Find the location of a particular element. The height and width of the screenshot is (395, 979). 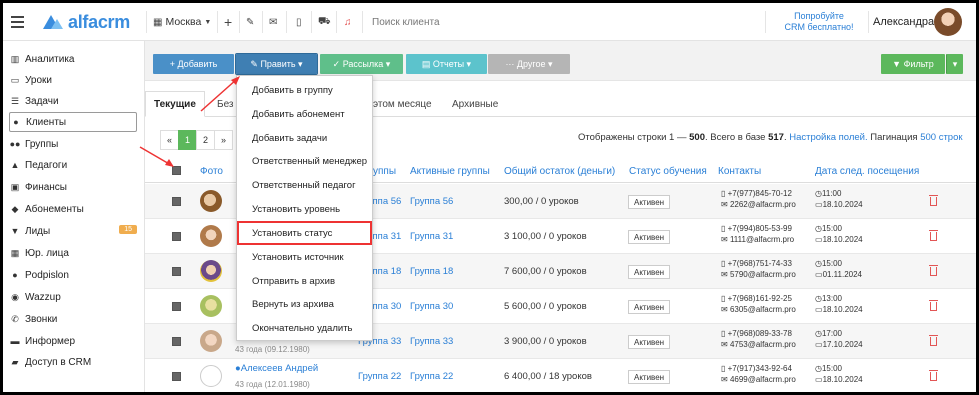

sidebar-item-groups: ●● Группы is located at coordinates (73, 144).